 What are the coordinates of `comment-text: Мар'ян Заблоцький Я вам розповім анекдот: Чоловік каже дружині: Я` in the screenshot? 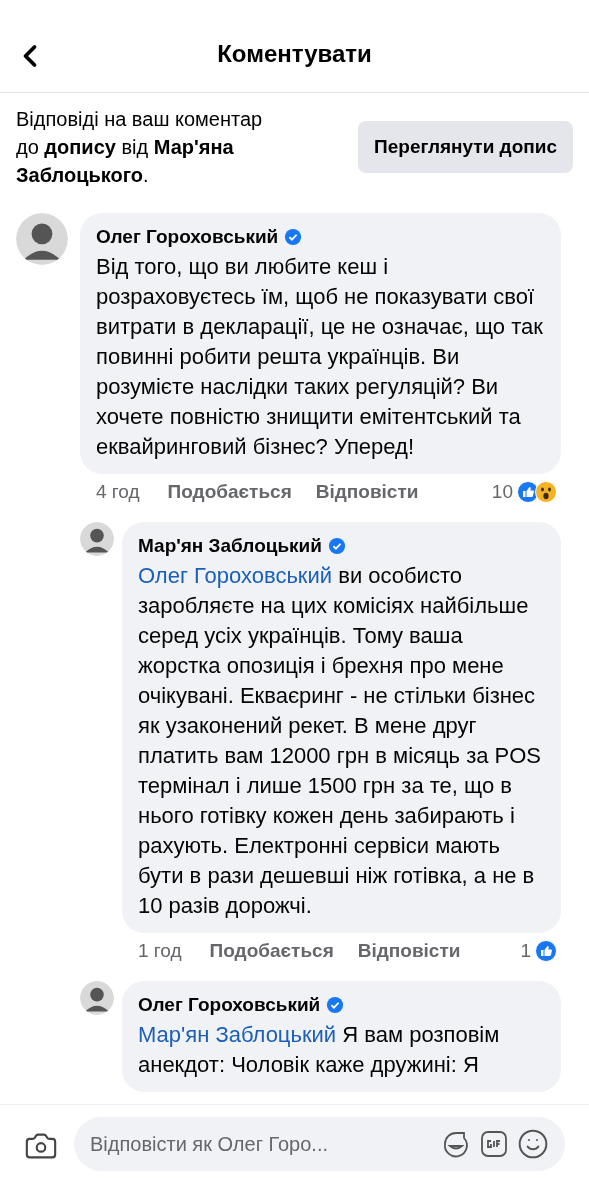 It's located at (319, 1049).